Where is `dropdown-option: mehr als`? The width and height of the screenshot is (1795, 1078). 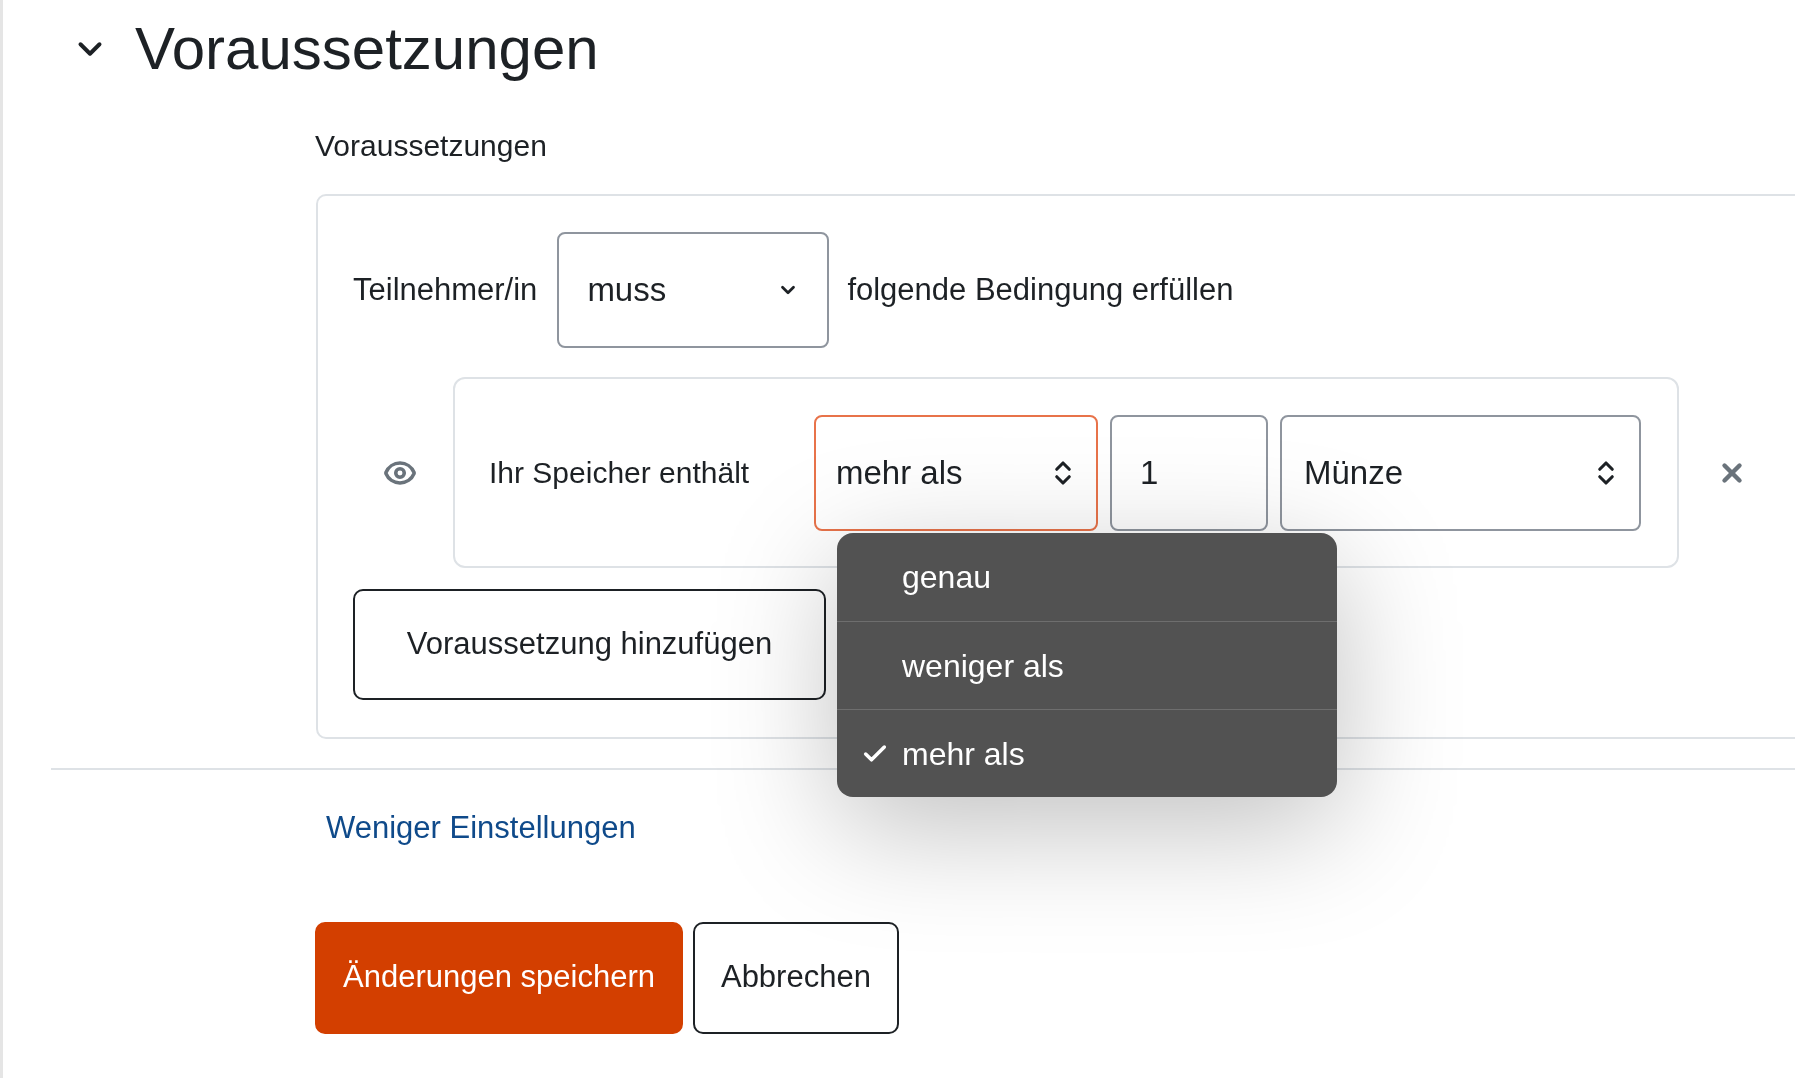
dropdown-option: mehr als is located at coordinates (1087, 753).